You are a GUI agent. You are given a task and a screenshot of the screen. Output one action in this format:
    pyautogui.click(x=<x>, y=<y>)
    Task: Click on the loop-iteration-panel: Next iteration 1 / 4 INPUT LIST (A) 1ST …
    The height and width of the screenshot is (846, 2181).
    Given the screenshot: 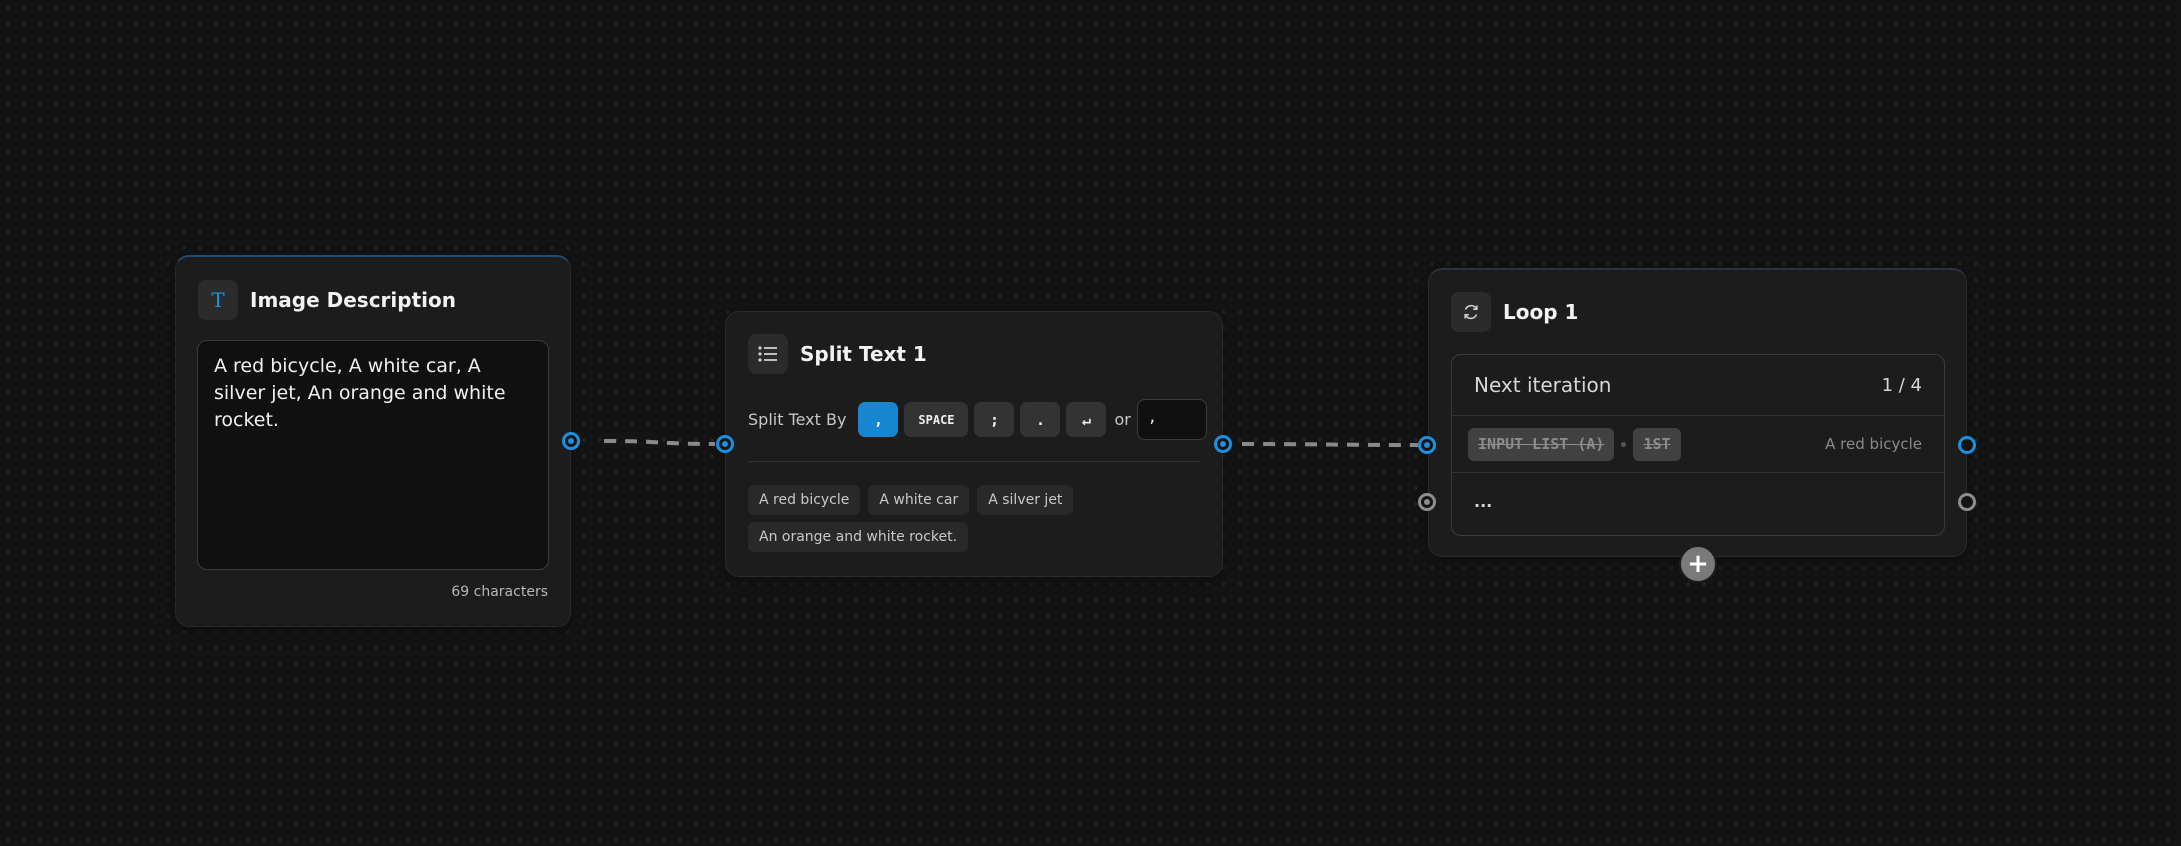 What is the action you would take?
    pyautogui.click(x=1698, y=445)
    